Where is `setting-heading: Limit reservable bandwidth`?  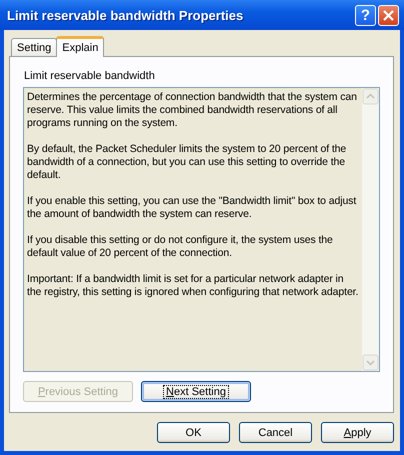 setting-heading: Limit reservable bandwidth is located at coordinates (90, 76).